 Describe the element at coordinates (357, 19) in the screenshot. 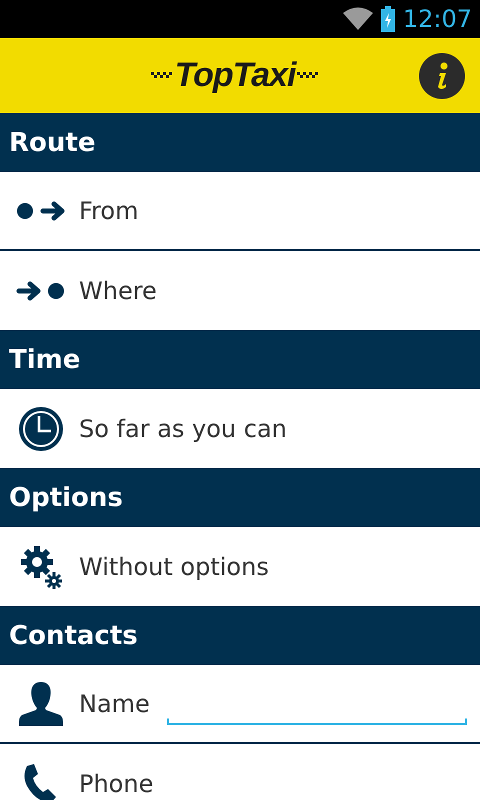

I see `wifi-icon` at that location.